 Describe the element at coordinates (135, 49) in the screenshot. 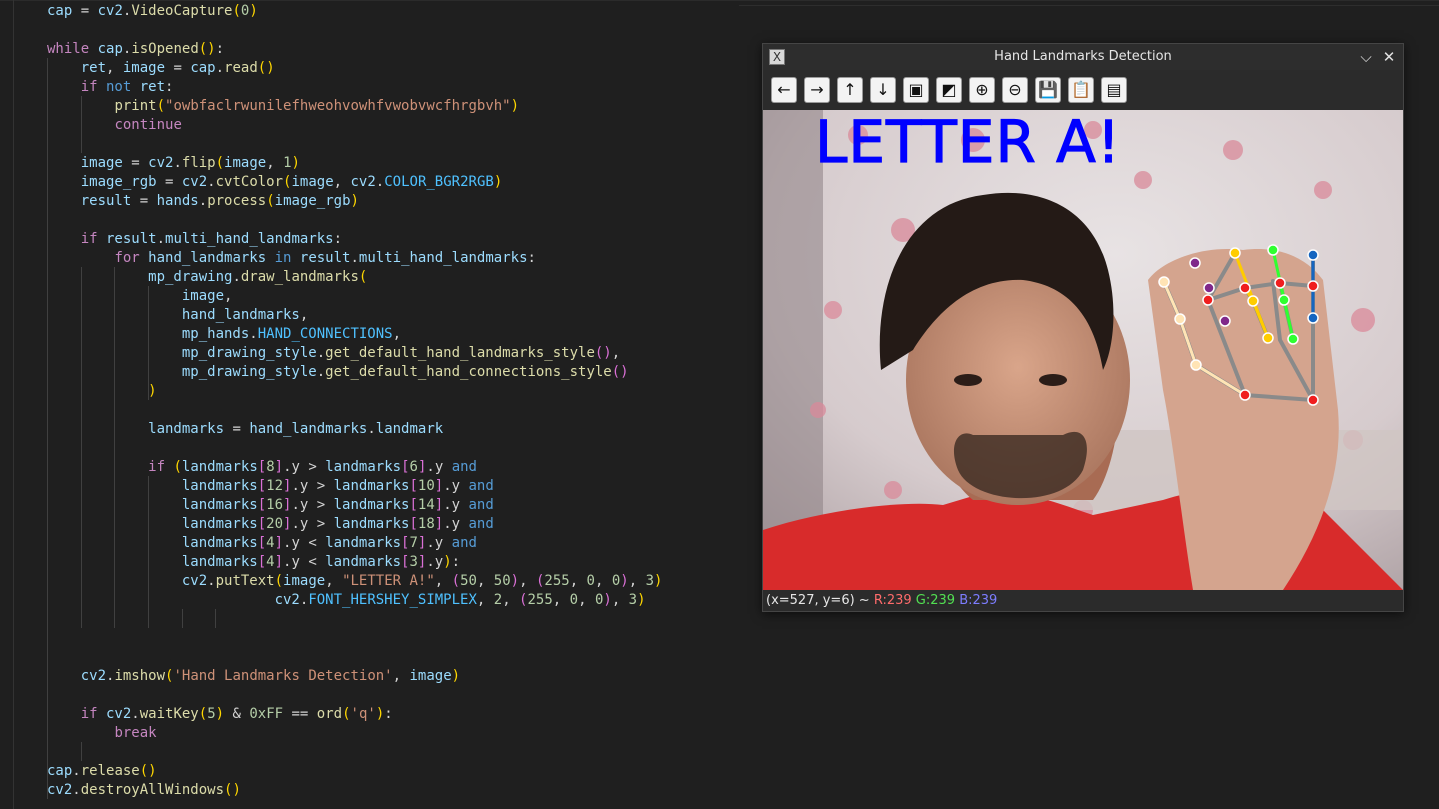

I see `code-line: while cap.isOpened():` at that location.